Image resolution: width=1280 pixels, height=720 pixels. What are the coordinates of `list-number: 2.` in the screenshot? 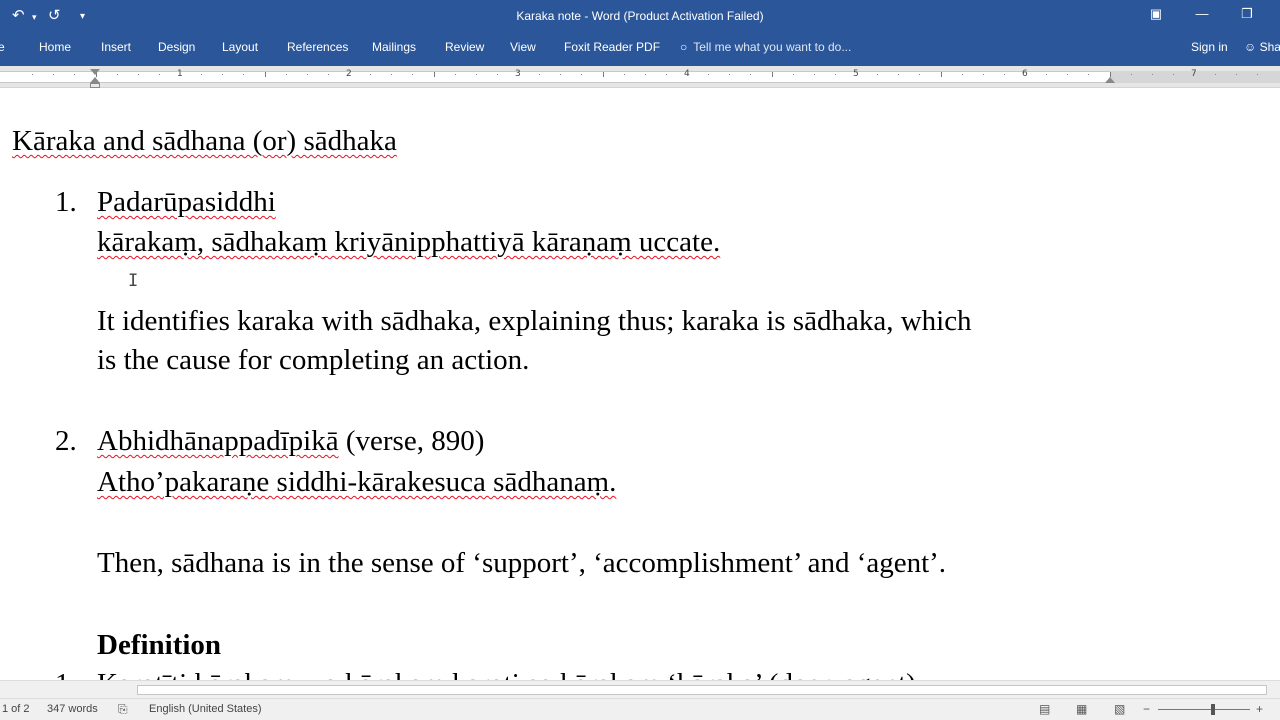 It's located at (66, 441).